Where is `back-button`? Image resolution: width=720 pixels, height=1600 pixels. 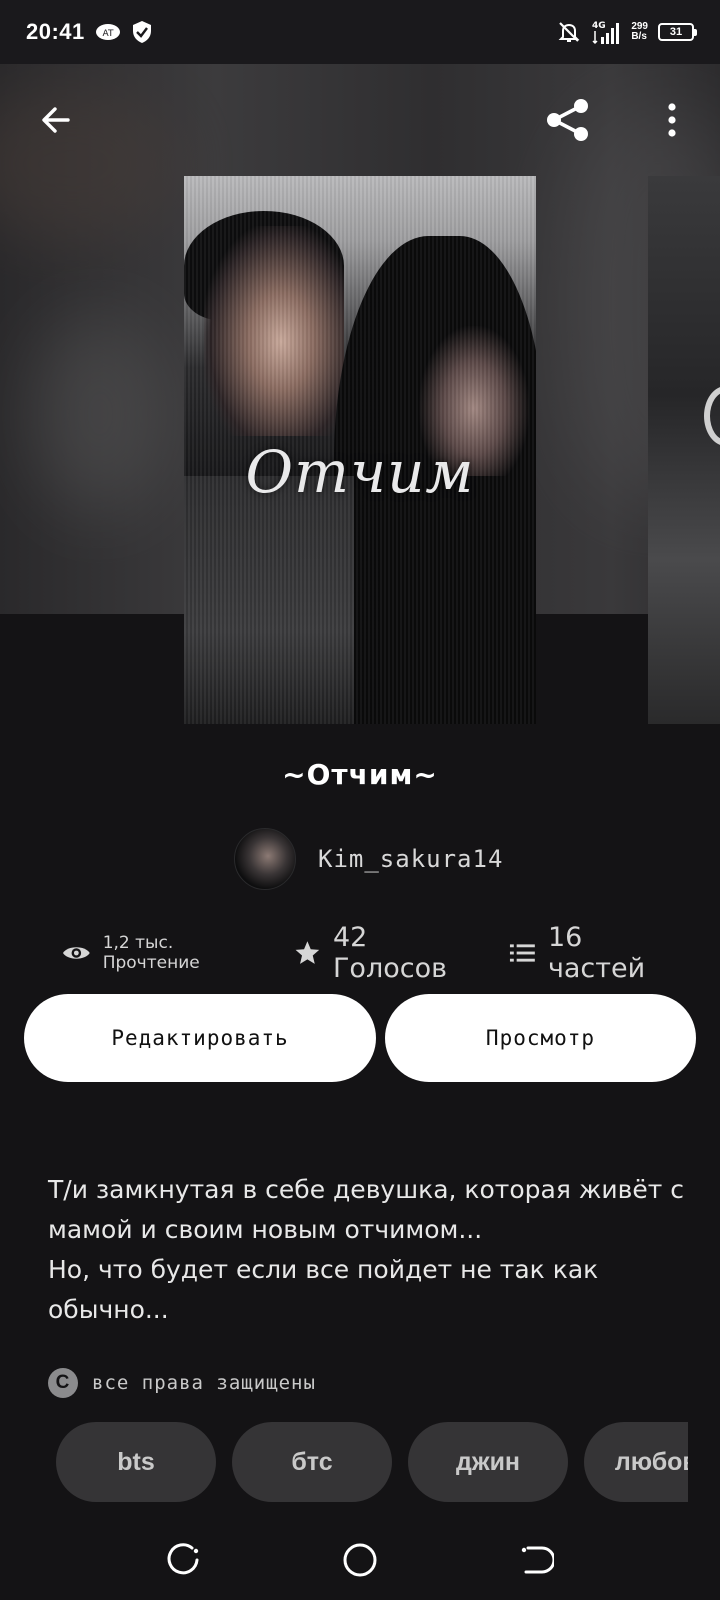 back-button is located at coordinates (56, 120).